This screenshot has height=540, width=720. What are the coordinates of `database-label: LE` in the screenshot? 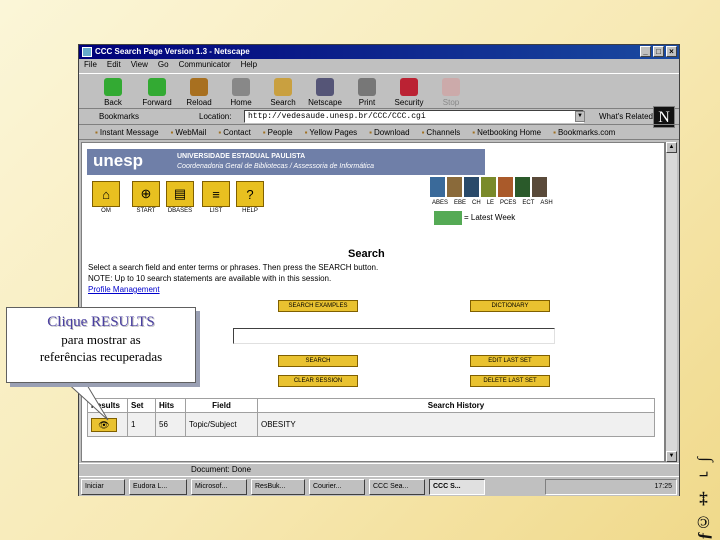 It's located at (490, 203).